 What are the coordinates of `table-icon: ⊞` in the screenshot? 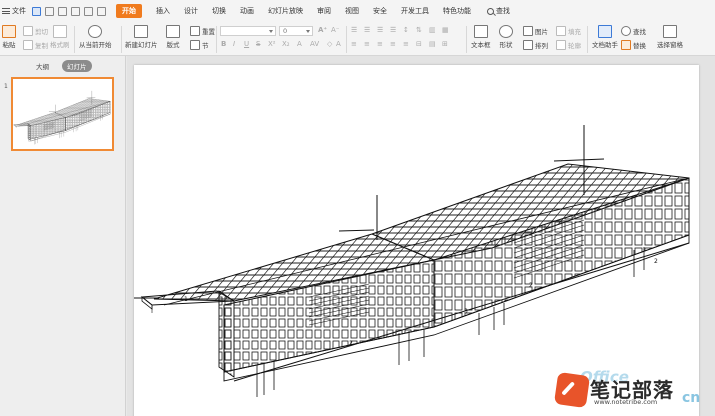 It's located at (445, 44).